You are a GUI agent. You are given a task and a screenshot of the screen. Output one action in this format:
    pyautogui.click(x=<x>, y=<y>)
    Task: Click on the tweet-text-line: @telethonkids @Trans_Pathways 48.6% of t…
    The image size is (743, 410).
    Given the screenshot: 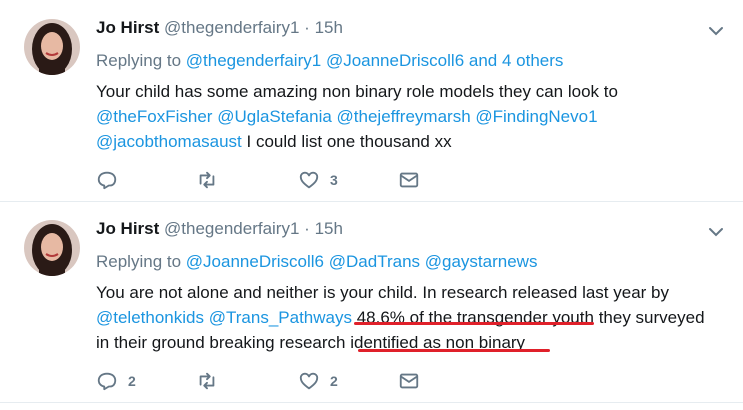 What is the action you would take?
    pyautogui.click(x=411, y=317)
    